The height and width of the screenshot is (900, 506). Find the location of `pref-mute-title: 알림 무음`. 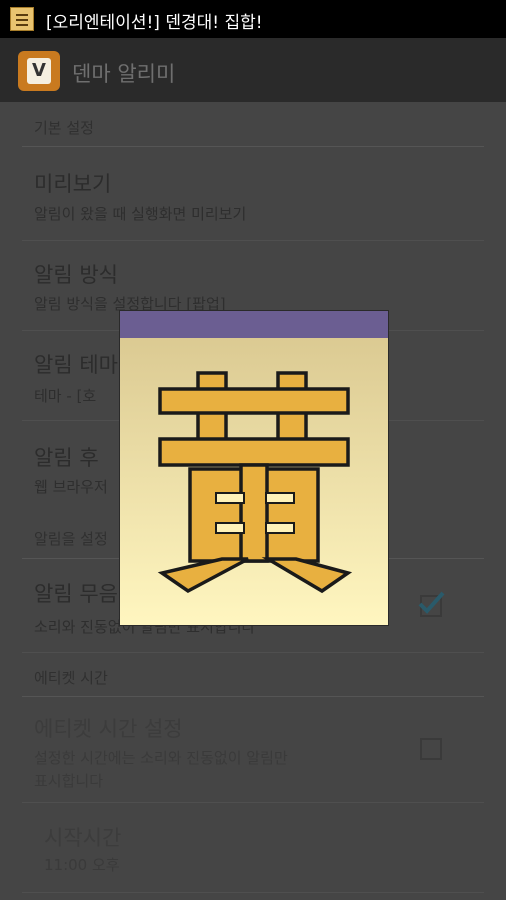

pref-mute-title: 알림 무음 is located at coordinates (76, 594).